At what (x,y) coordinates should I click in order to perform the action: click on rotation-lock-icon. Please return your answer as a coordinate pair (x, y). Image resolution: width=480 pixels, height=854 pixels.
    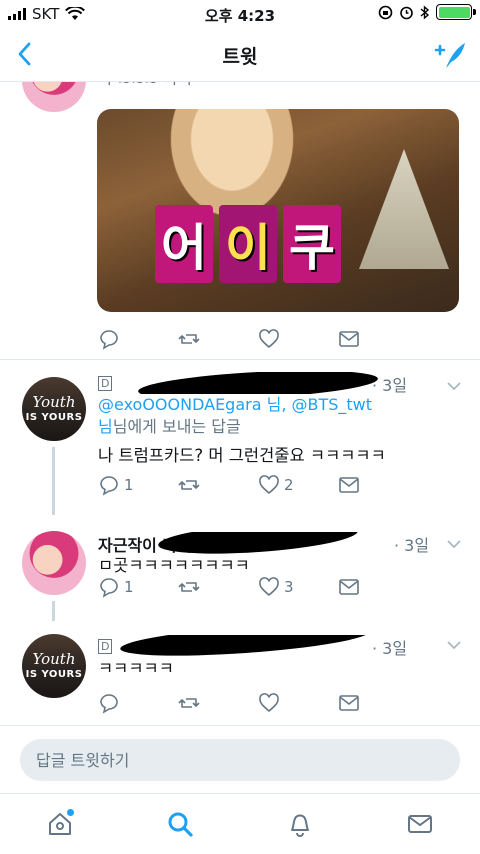
    Looking at the image, I should click on (385, 12).